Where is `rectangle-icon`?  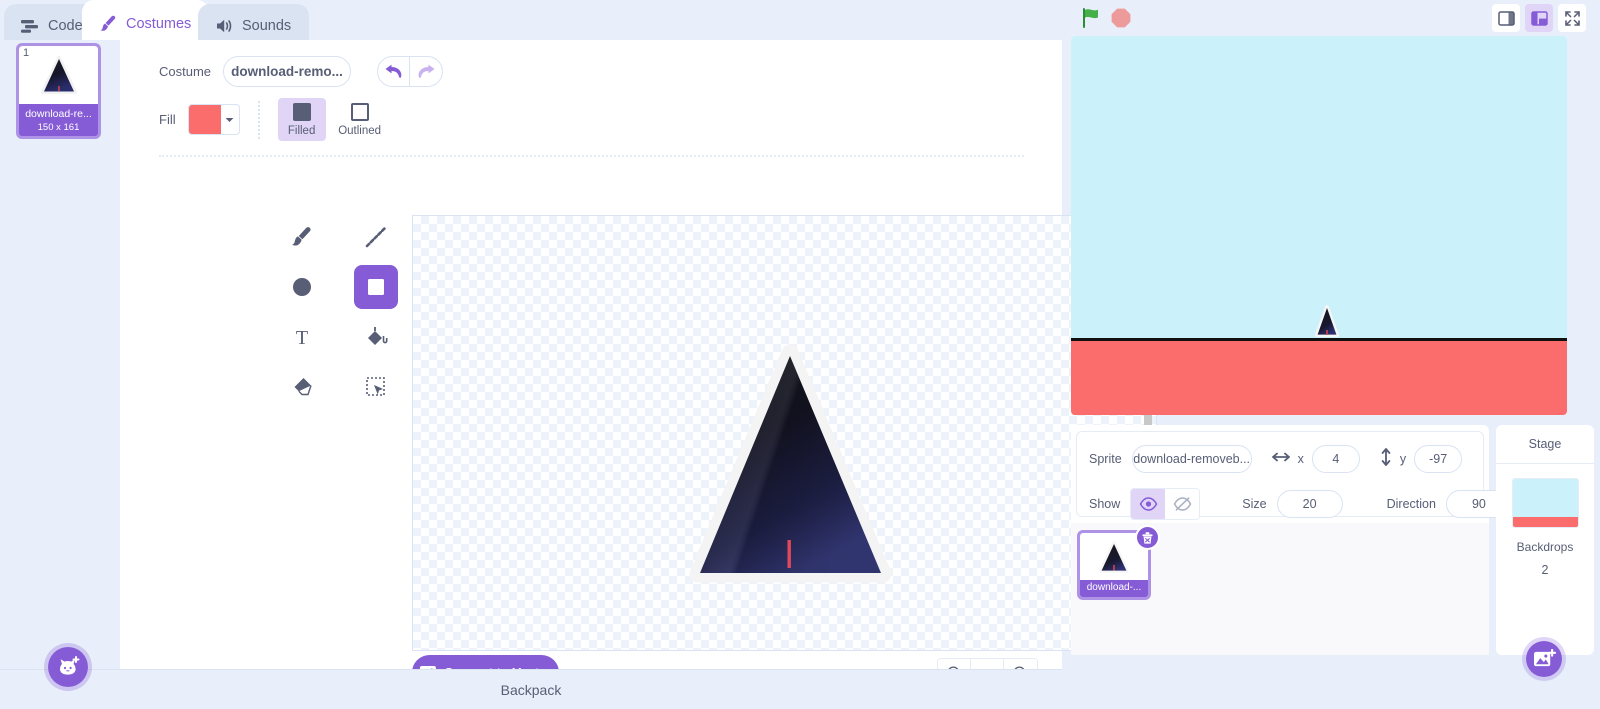
rectangle-icon is located at coordinates (376, 287).